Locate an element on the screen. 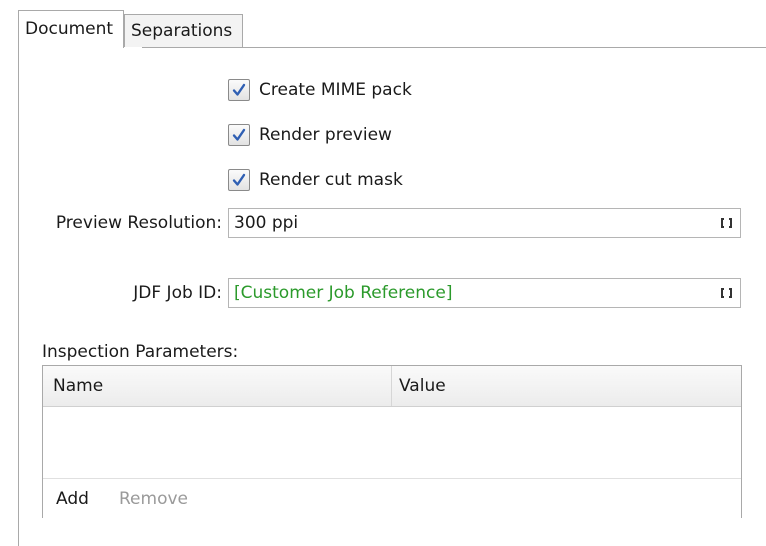 Image resolution: width=766 pixels, height=546 pixels. column-divider is located at coordinates (391, 386).